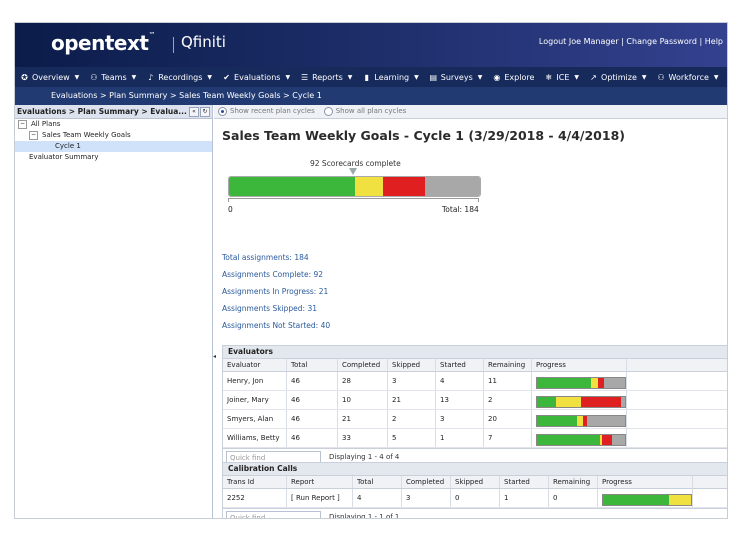 The image size is (735, 544). Describe the element at coordinates (222, 111) in the screenshot. I see `radio-selected-icon` at that location.